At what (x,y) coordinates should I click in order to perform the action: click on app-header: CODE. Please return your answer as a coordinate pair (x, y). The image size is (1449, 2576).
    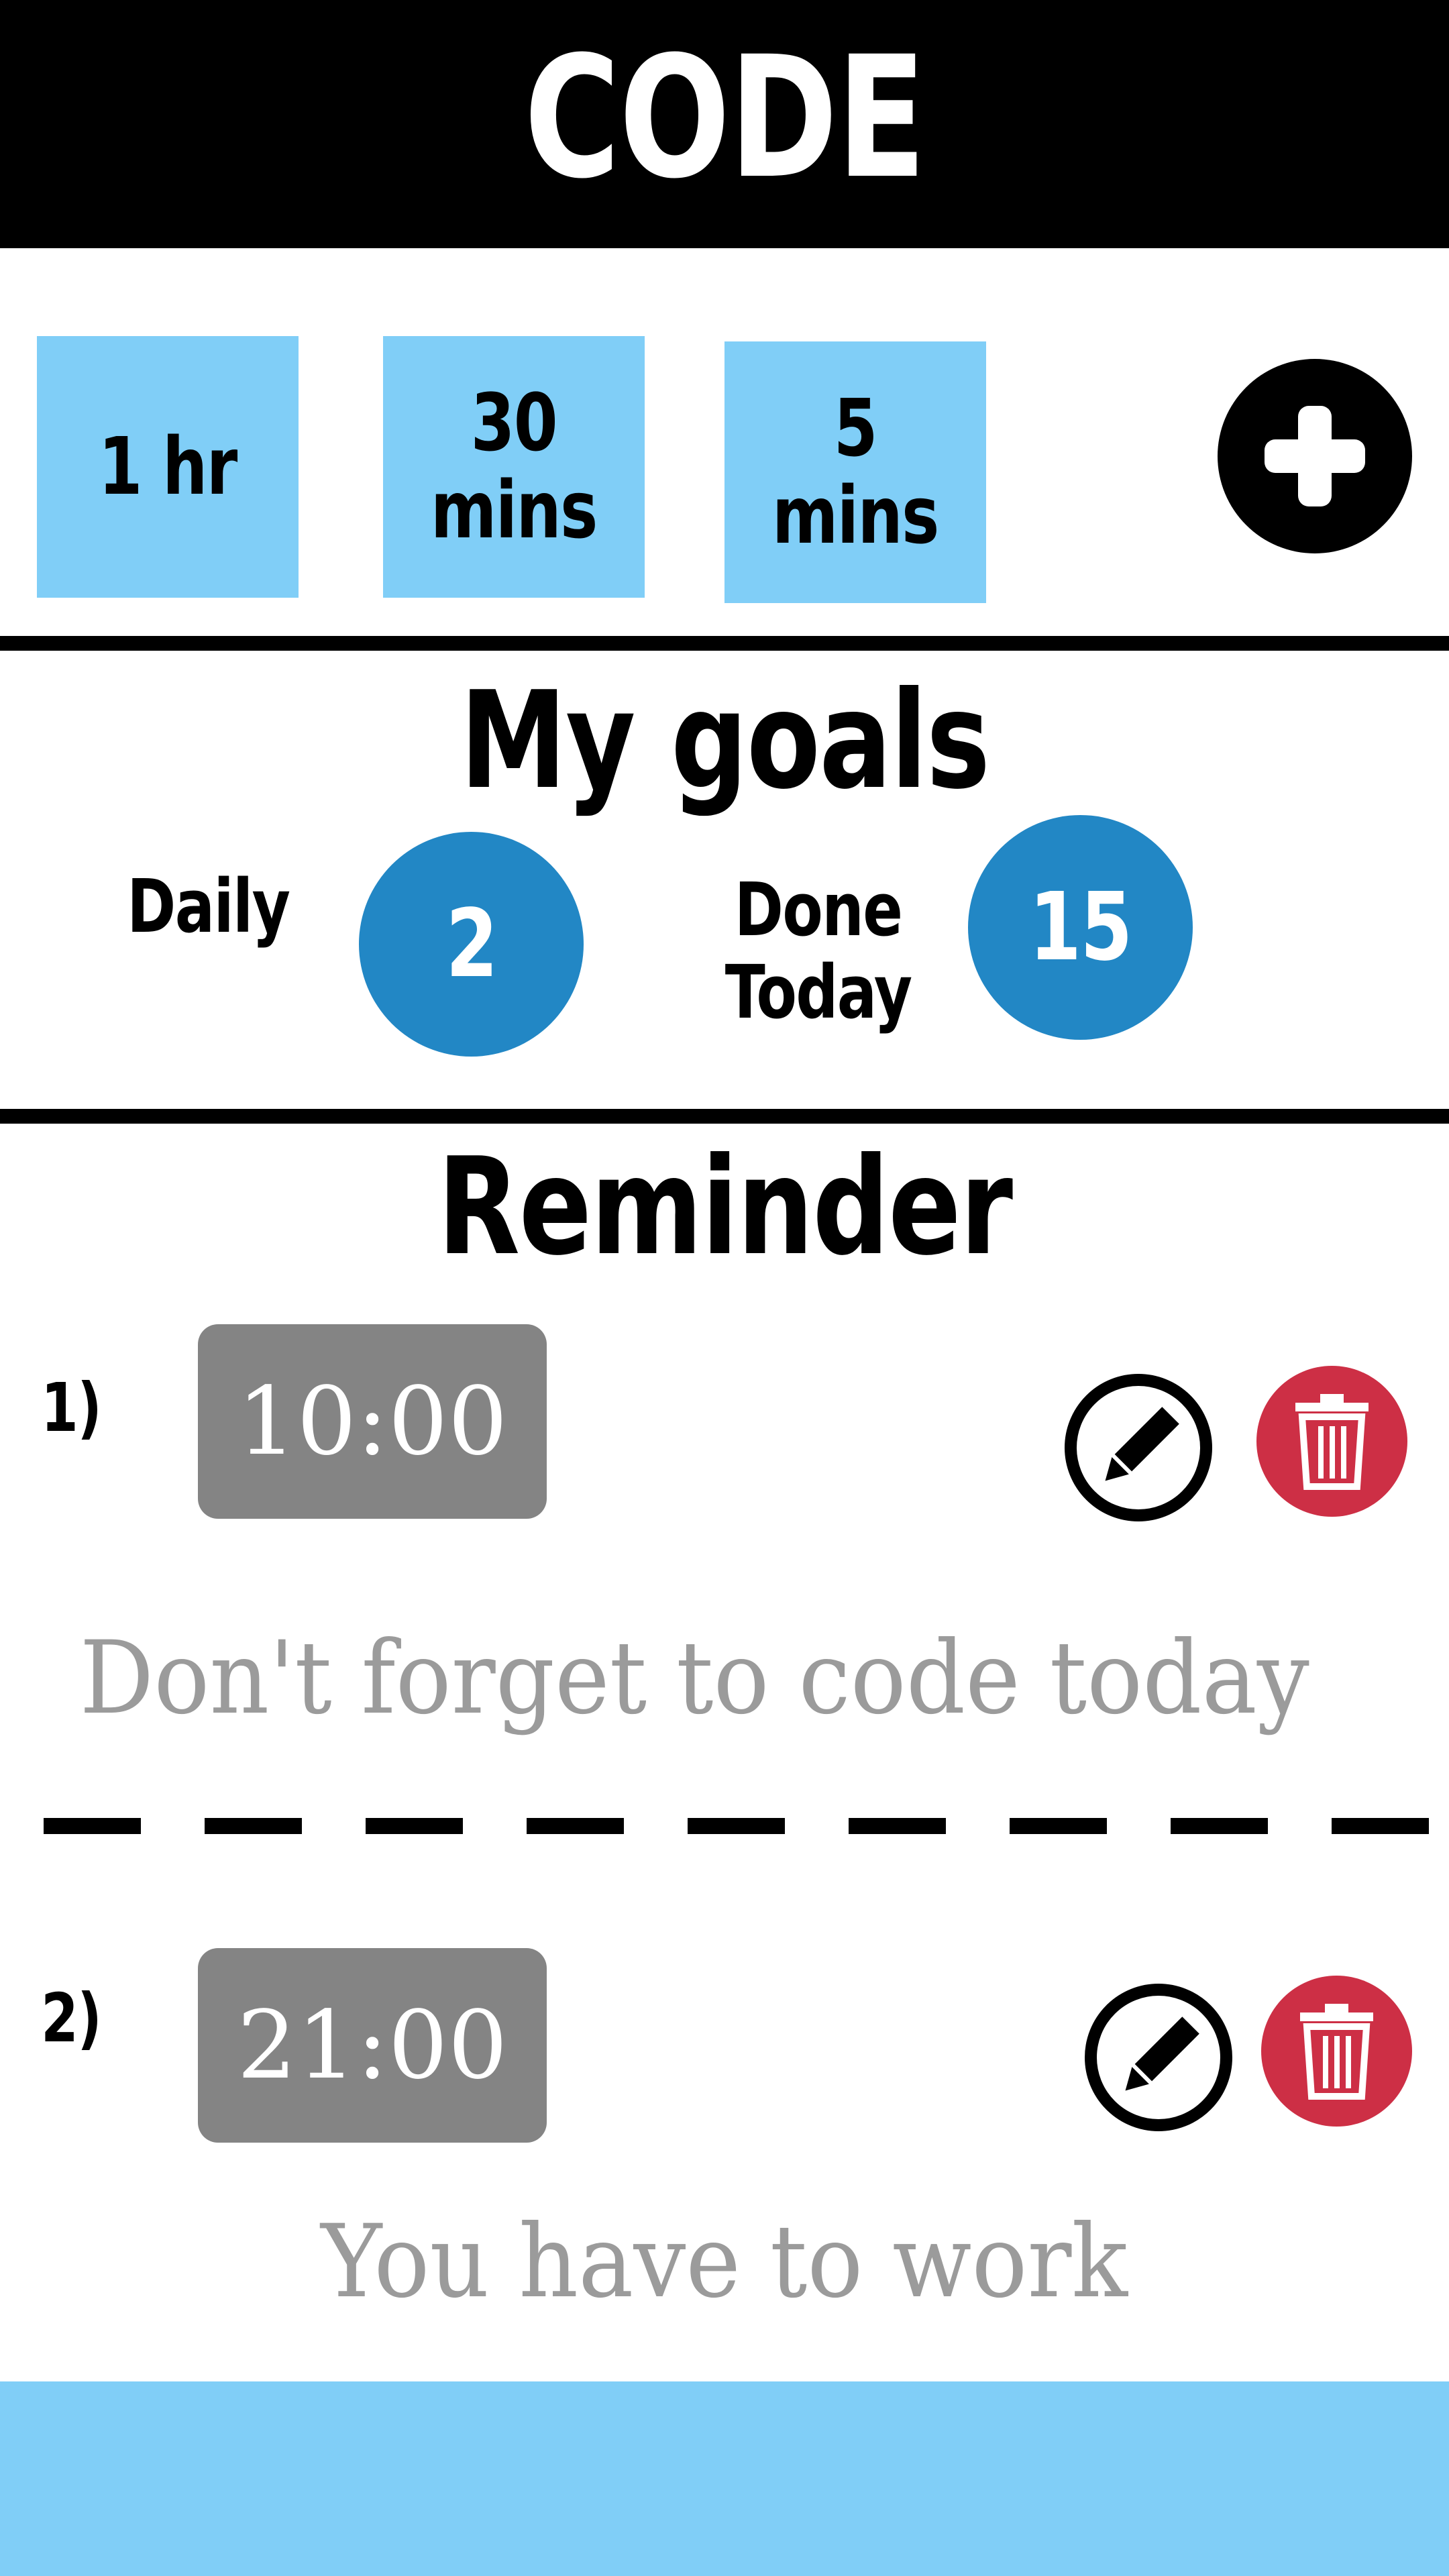
    Looking at the image, I should click on (724, 124).